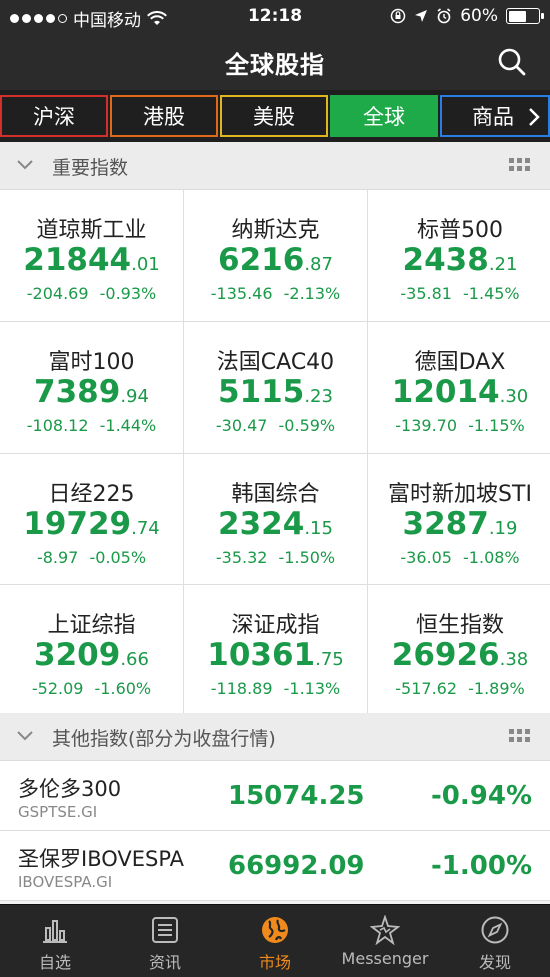 The width and height of the screenshot is (550, 977). I want to click on index-value: 21844.01, so click(91, 260).